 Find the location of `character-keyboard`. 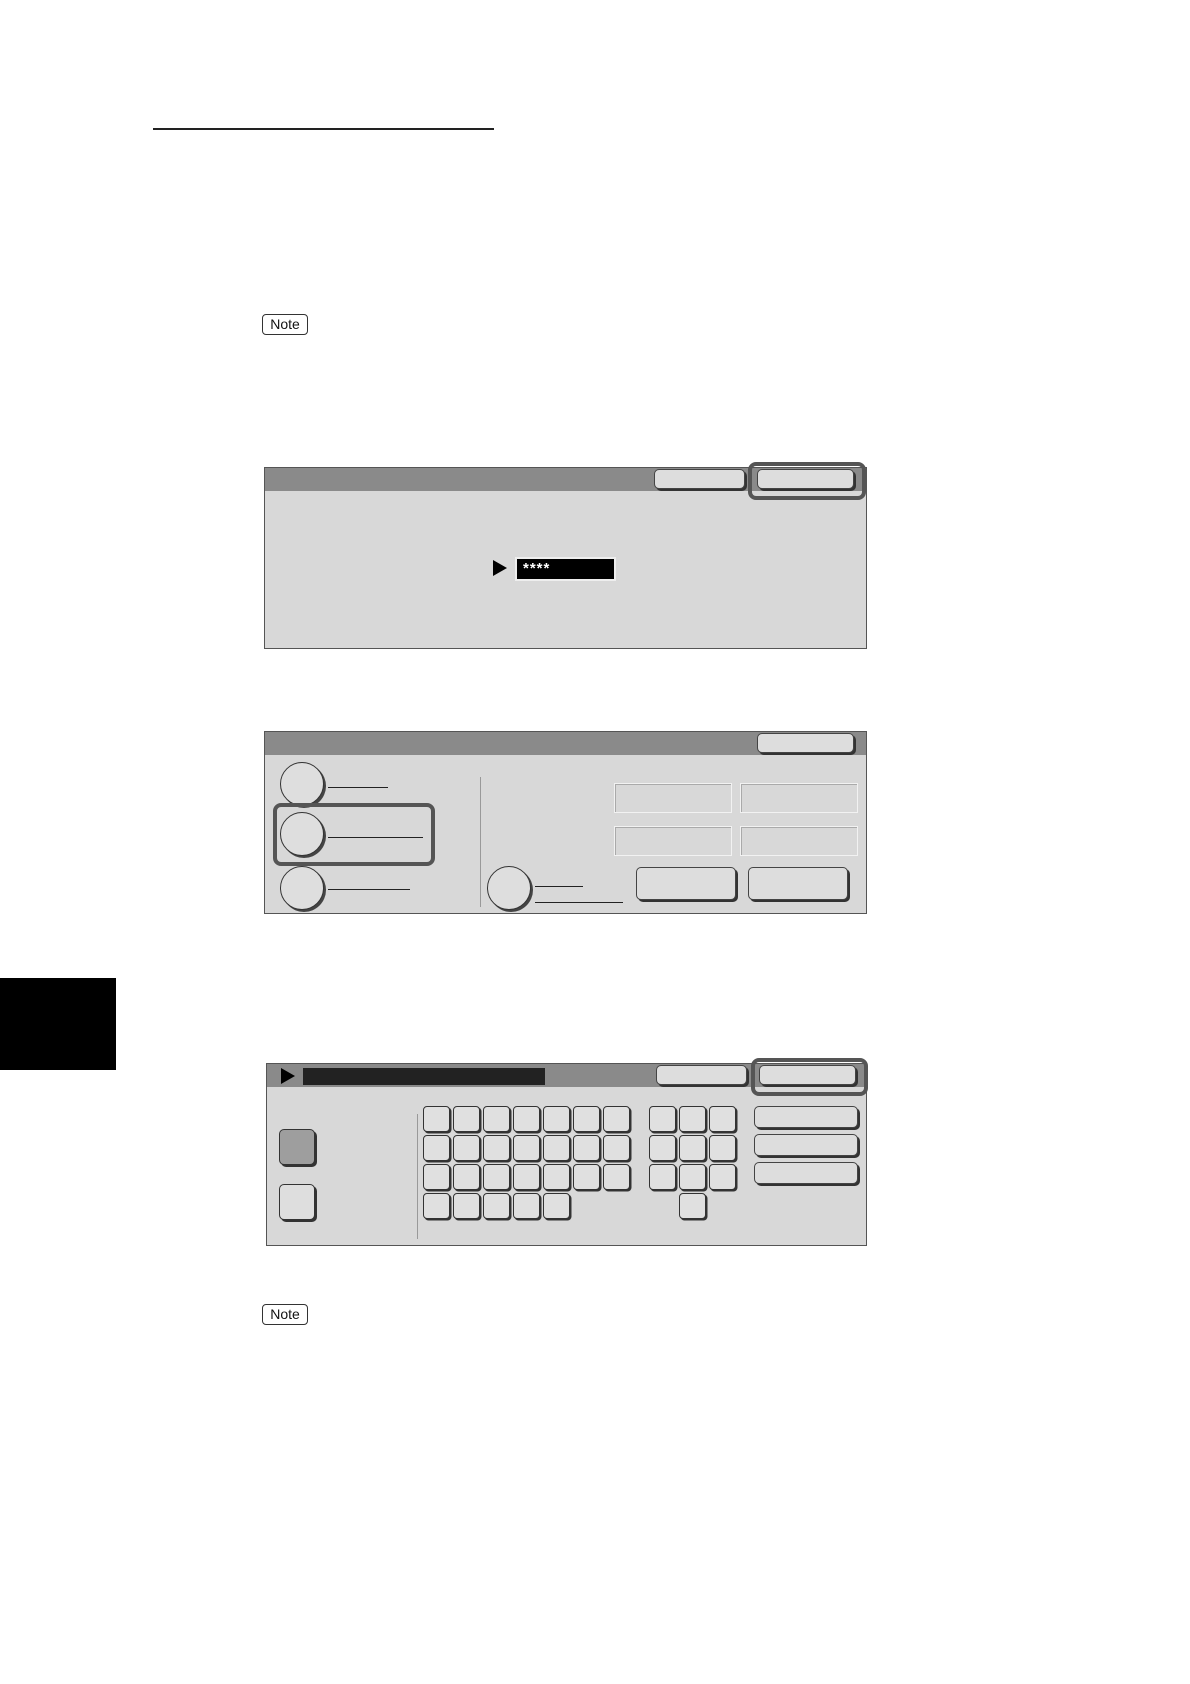

character-keyboard is located at coordinates (530, 1168).